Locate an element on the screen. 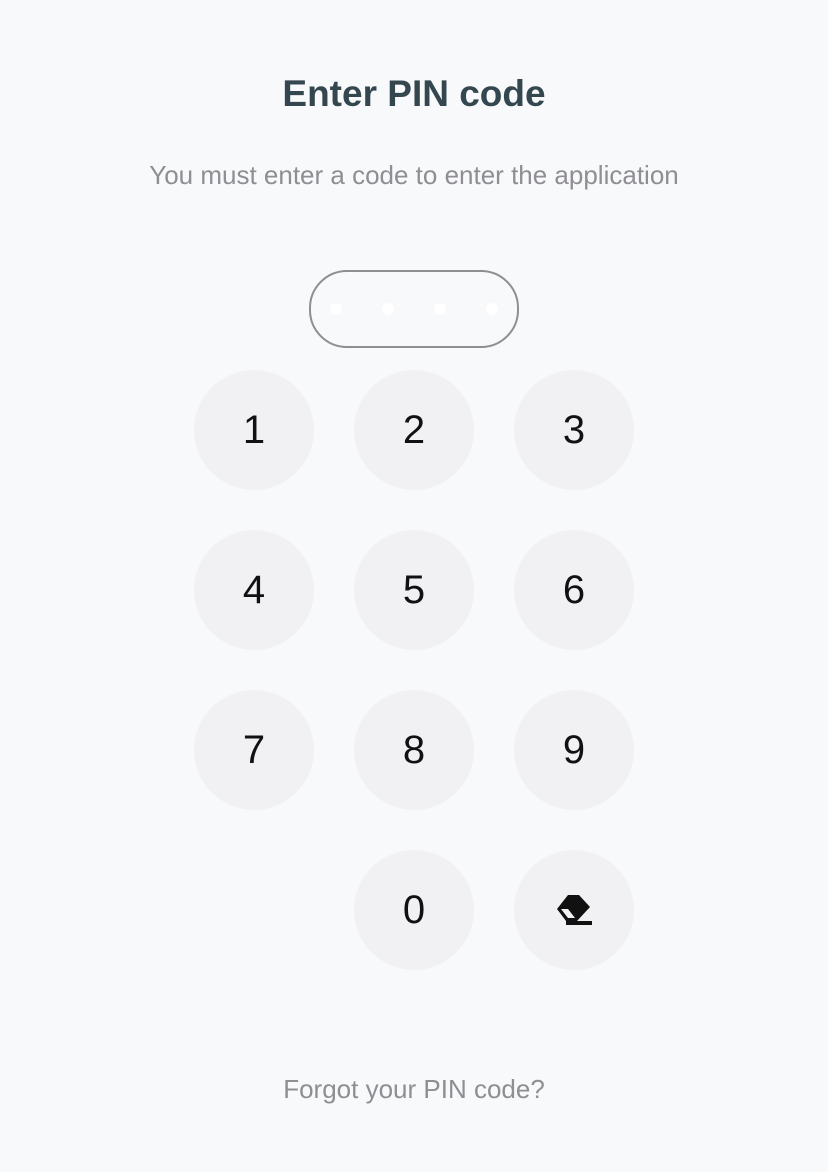 This screenshot has height=1172, width=828. key-5: 5 is located at coordinates (414, 590).